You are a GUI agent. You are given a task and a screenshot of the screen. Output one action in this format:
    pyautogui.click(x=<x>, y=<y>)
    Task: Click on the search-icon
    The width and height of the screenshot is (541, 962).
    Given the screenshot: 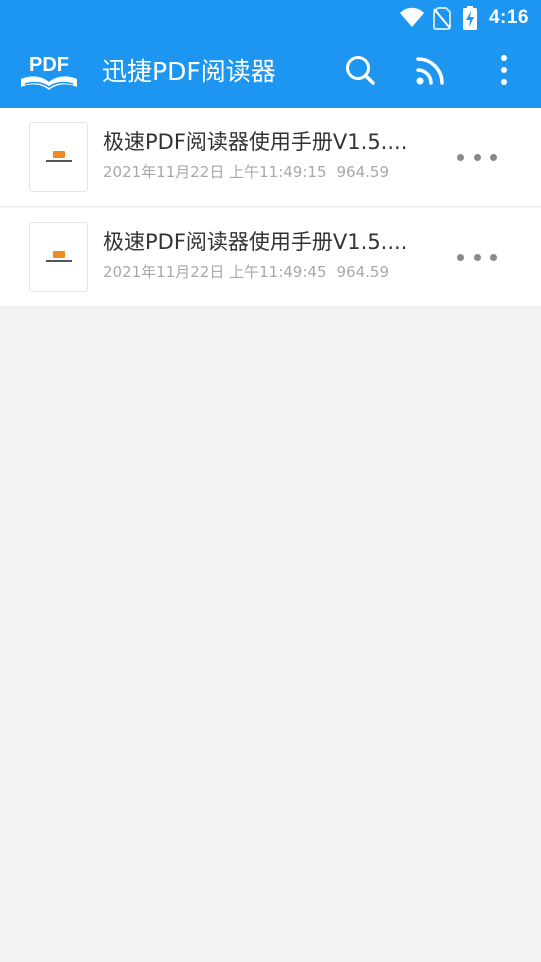 What is the action you would take?
    pyautogui.click(x=360, y=72)
    